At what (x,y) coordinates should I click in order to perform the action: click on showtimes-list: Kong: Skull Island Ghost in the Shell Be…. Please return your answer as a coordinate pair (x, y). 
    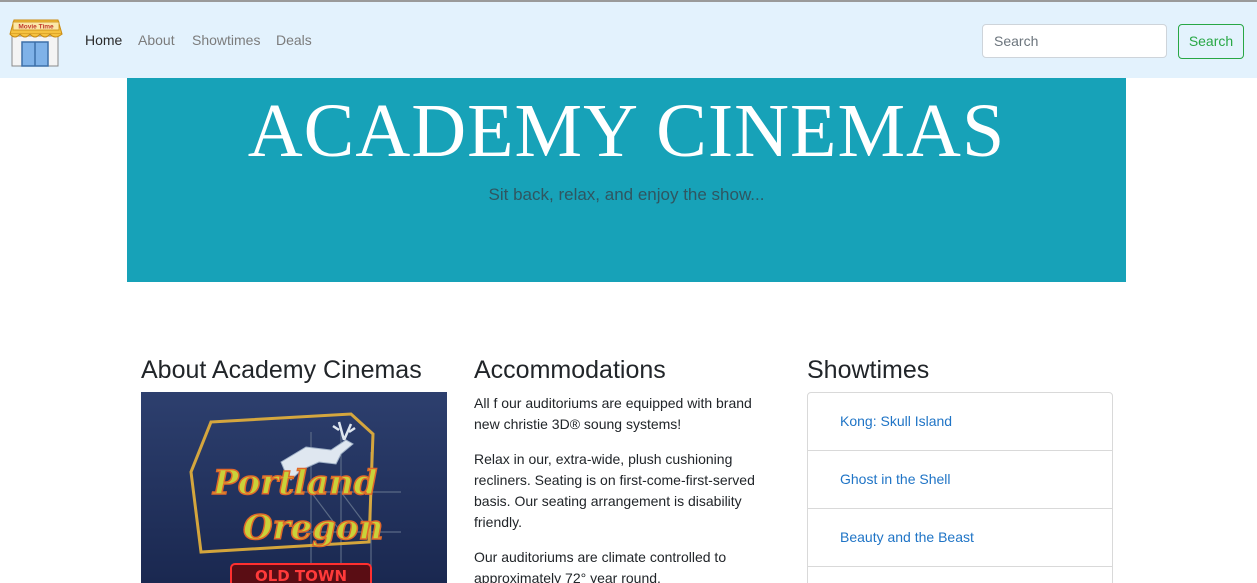
    Looking at the image, I should click on (960, 487).